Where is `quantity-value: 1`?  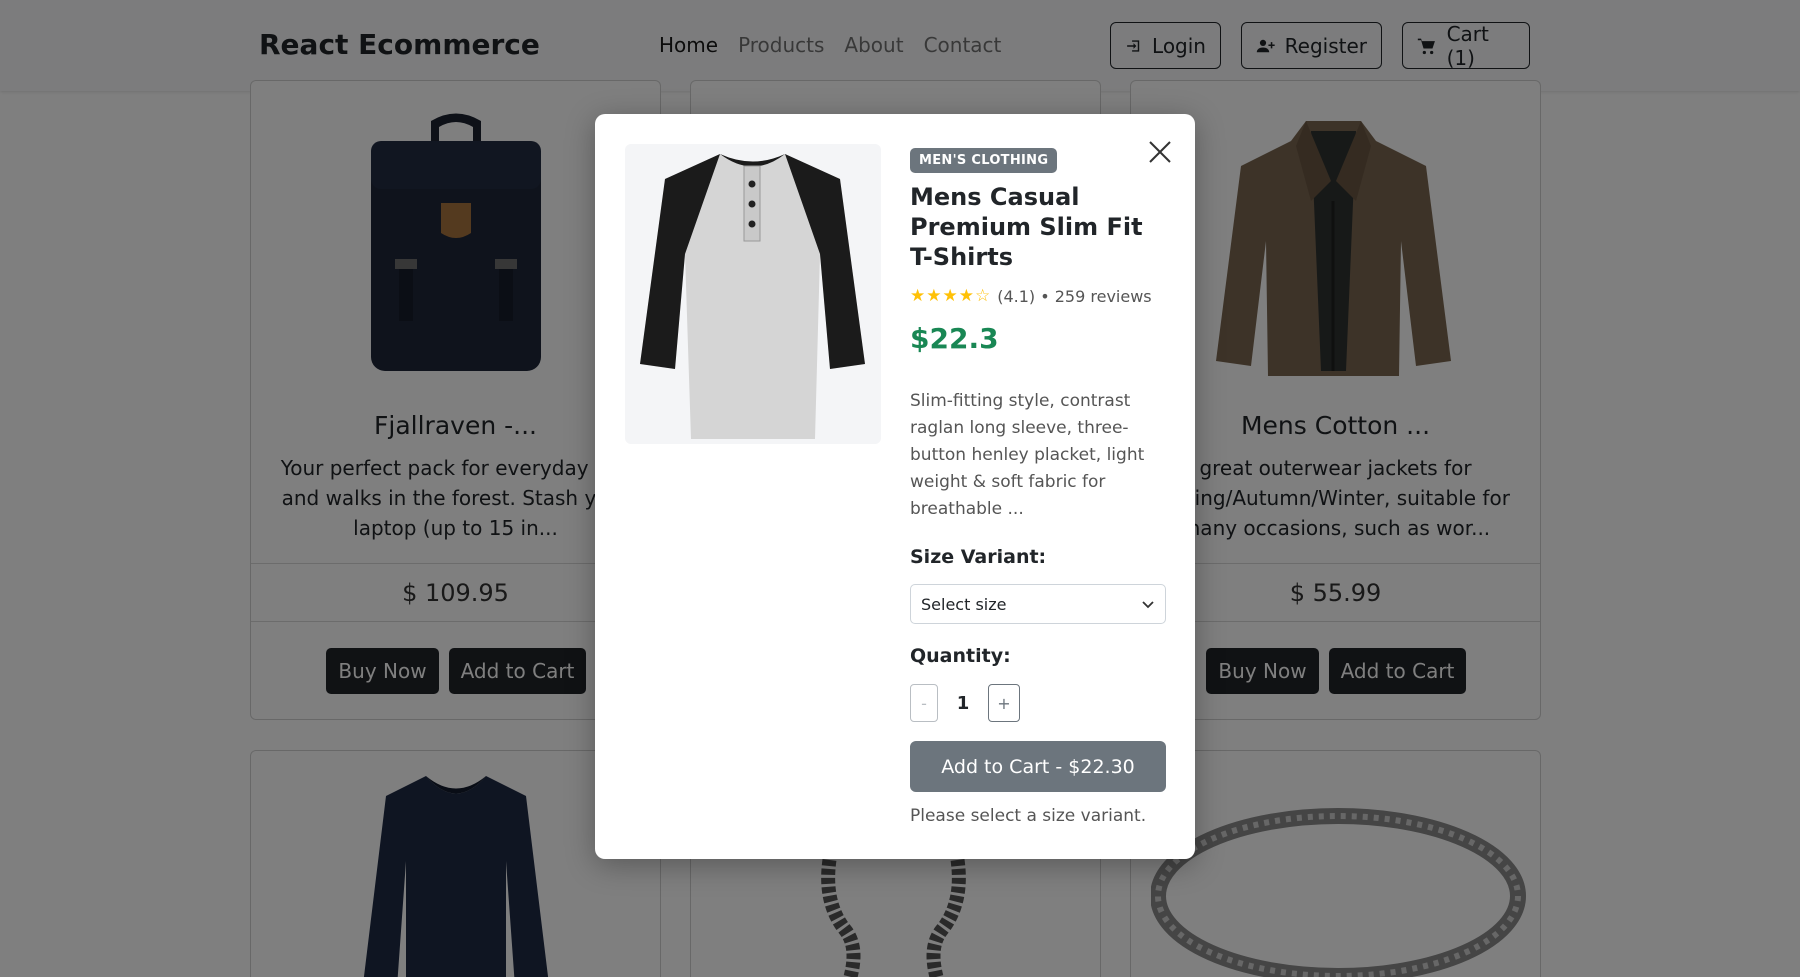
quantity-value: 1 is located at coordinates (963, 703).